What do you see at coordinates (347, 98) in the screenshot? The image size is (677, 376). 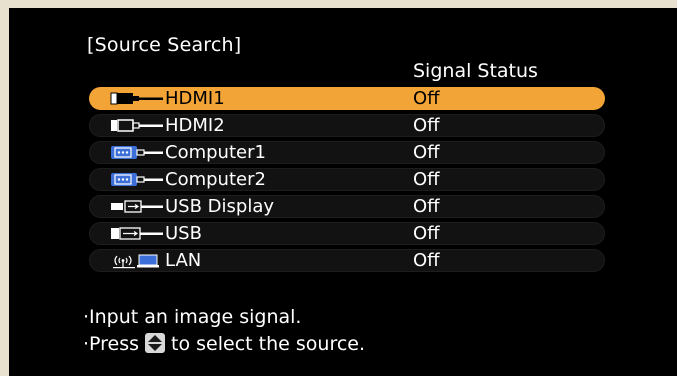 I see `source-row-hdmi1: HDMI1 Off` at bounding box center [347, 98].